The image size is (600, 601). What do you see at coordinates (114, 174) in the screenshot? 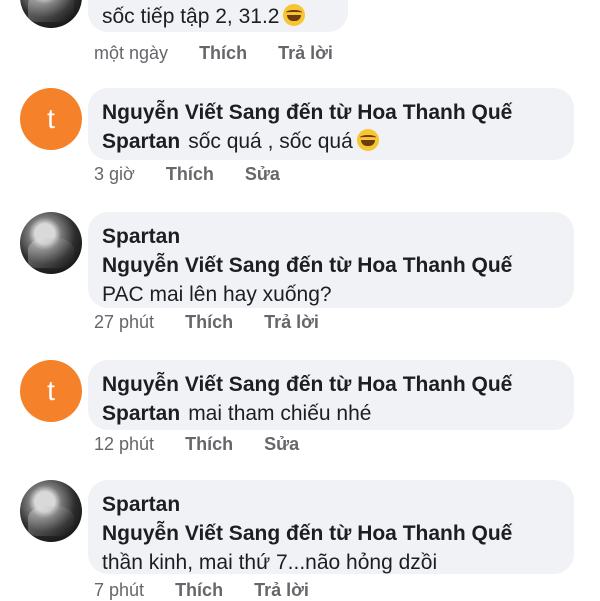
I see `comment-time: 3 giờ` at bounding box center [114, 174].